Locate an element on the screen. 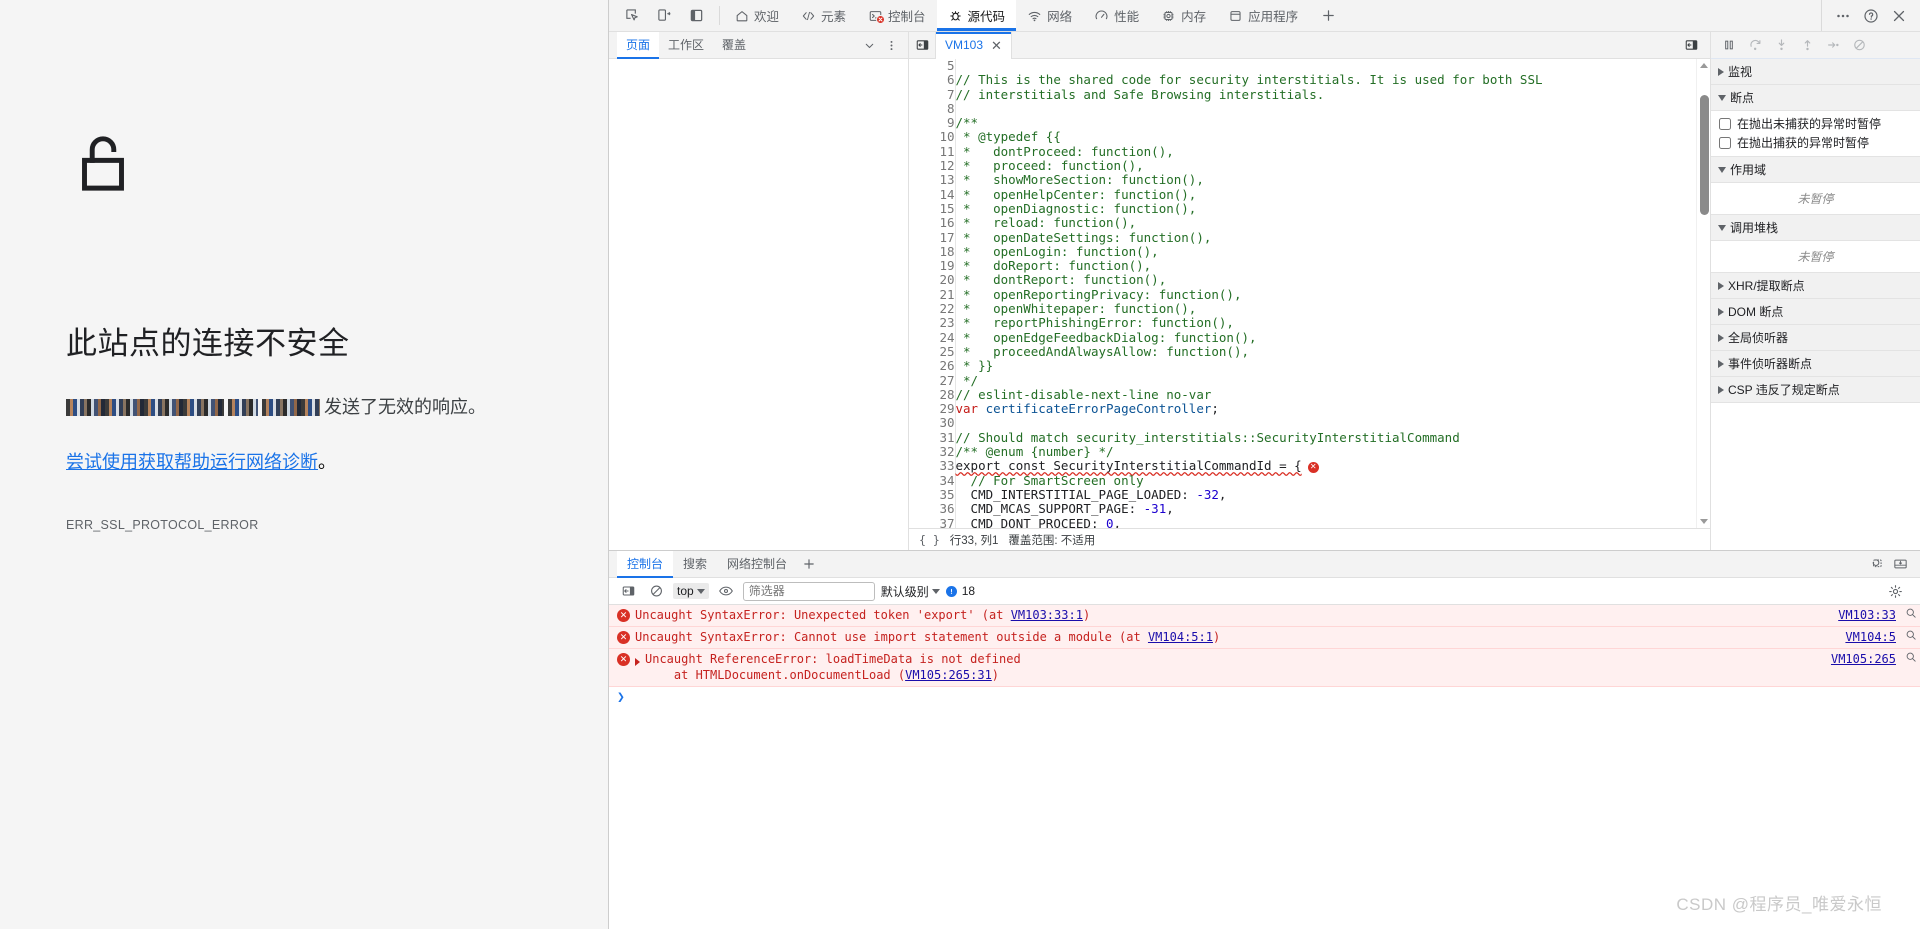  line-number: 9 is located at coordinates (932, 123).